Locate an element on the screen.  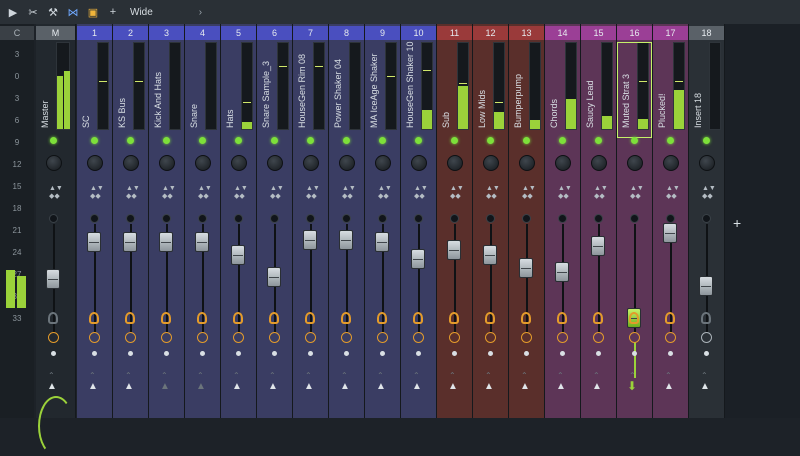
mixer-strip-5: 5 Hats ▲▼ ◆◆ ⌃ ▲ is located at coordinates (239, 221).